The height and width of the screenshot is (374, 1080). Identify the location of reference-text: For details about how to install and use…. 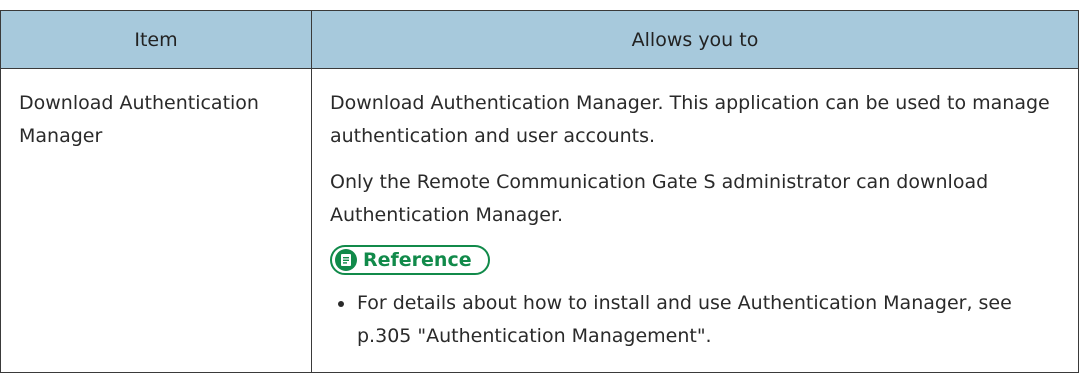
(684, 319).